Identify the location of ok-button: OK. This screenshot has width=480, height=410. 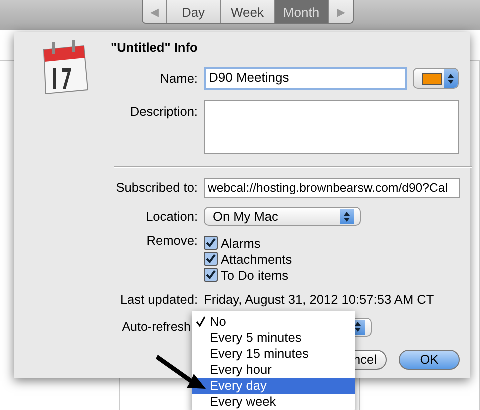
(429, 360).